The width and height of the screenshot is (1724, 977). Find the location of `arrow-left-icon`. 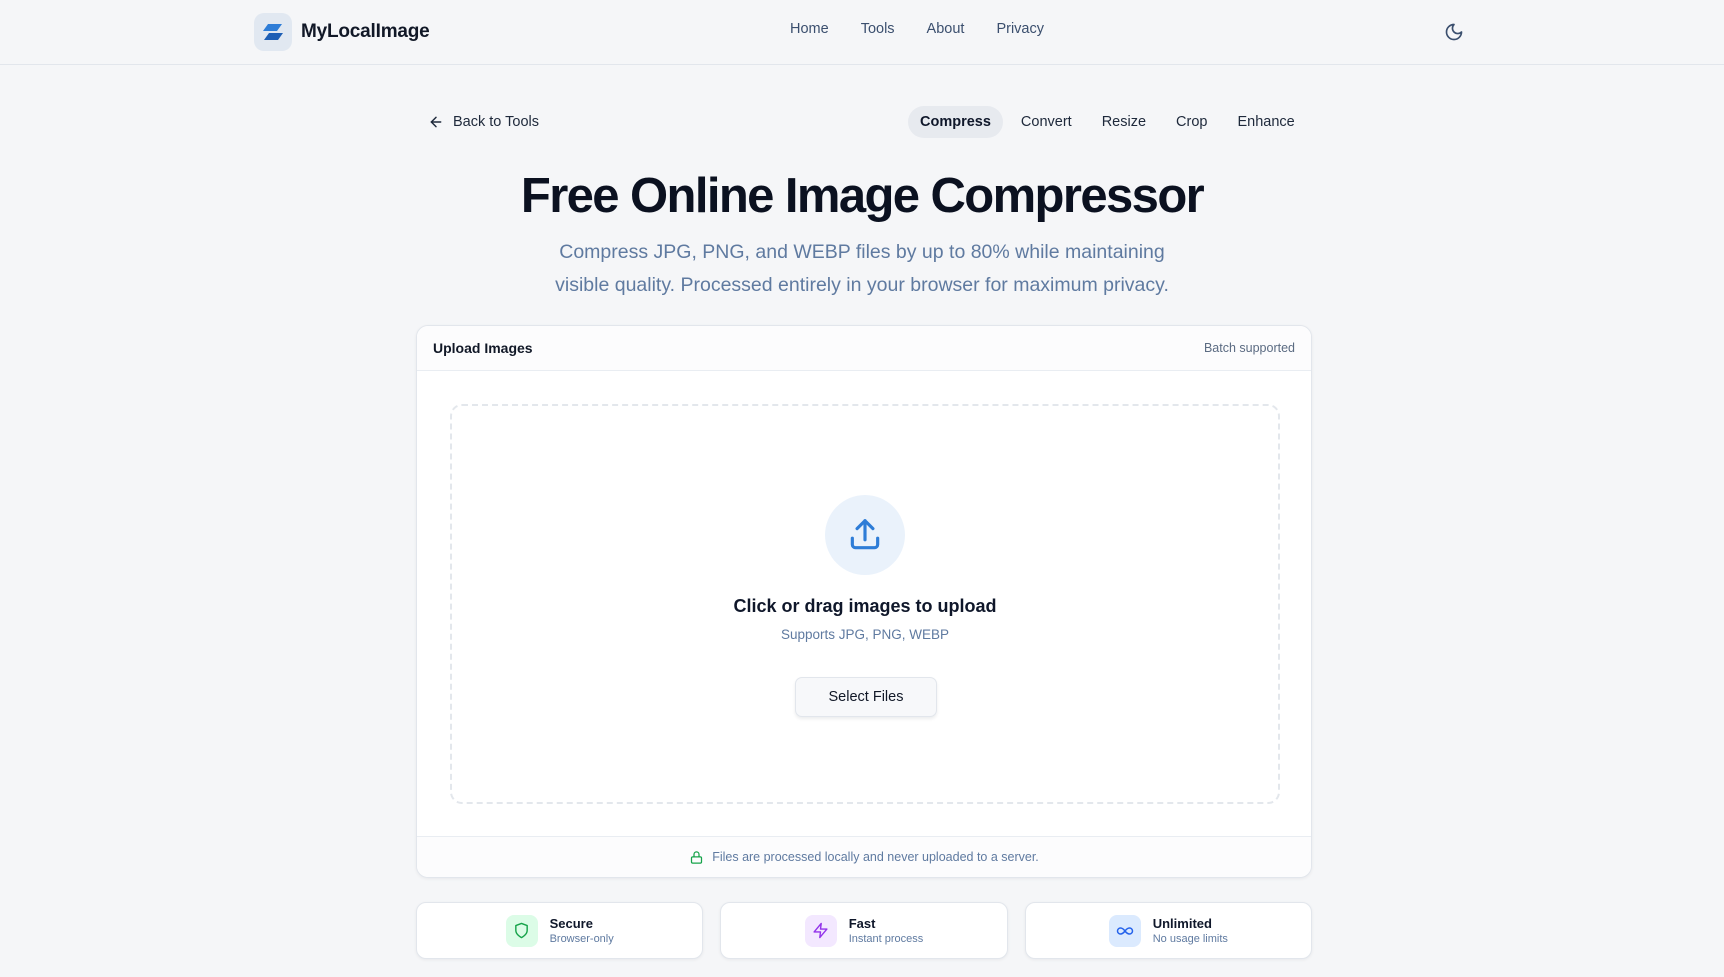

arrow-left-icon is located at coordinates (436, 122).